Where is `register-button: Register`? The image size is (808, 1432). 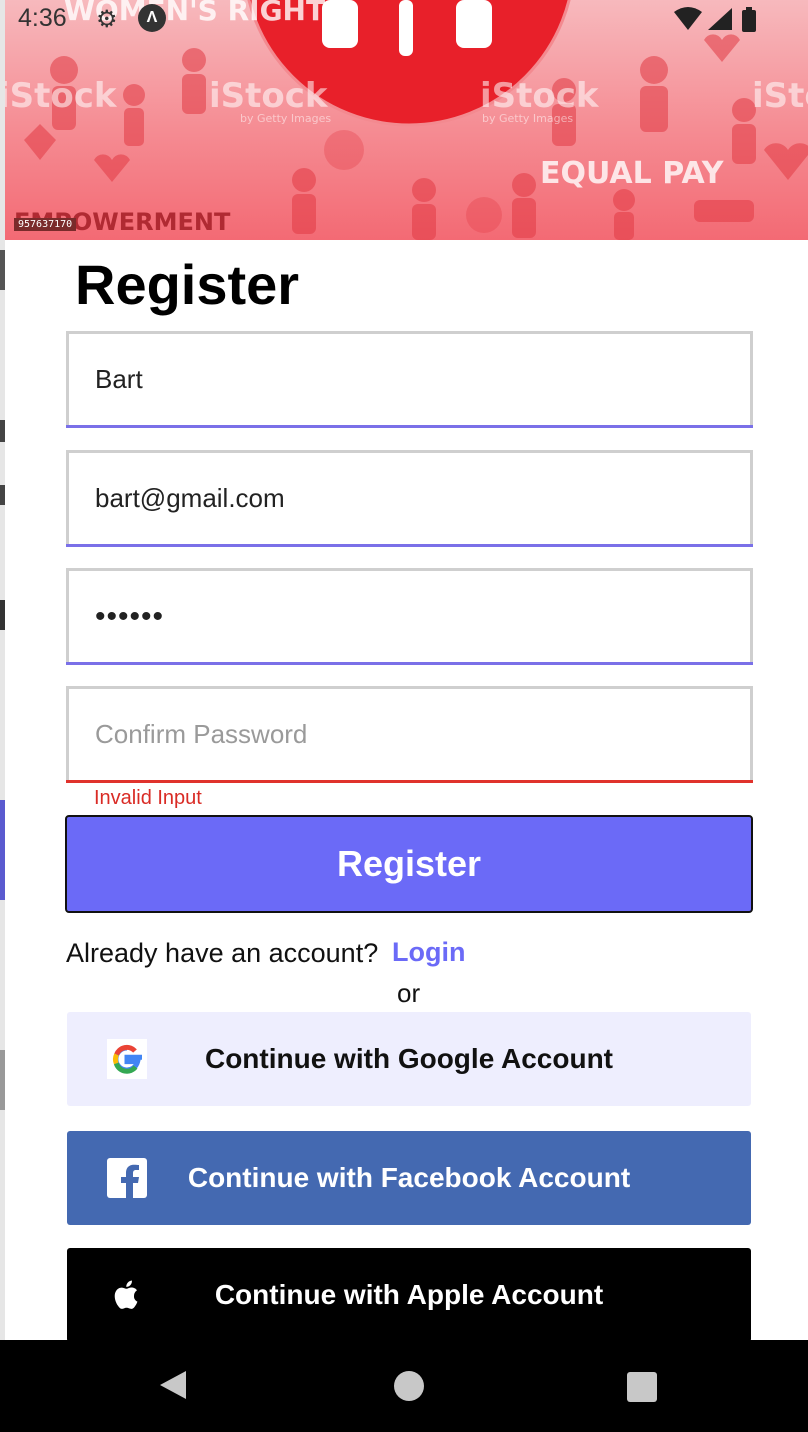 register-button: Register is located at coordinates (409, 864).